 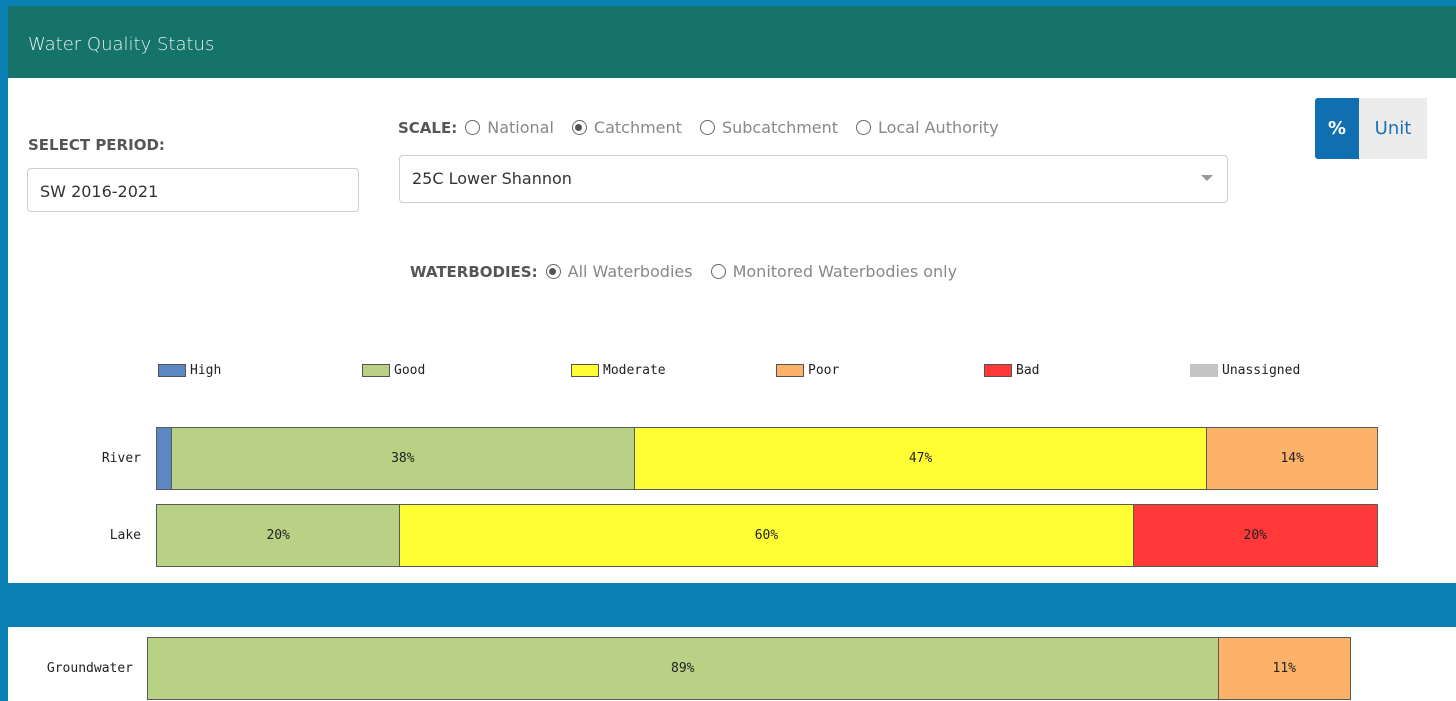 What do you see at coordinates (125, 535) in the screenshot?
I see `bar-label-lake: Lake` at bounding box center [125, 535].